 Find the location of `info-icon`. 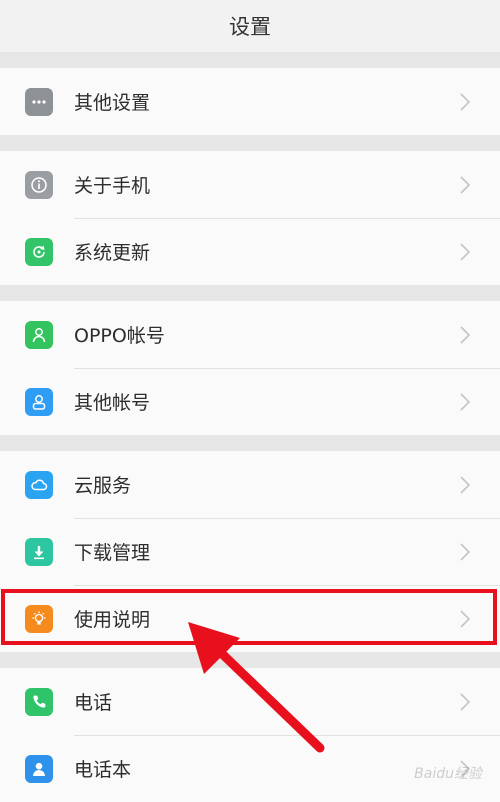

info-icon is located at coordinates (39, 184).